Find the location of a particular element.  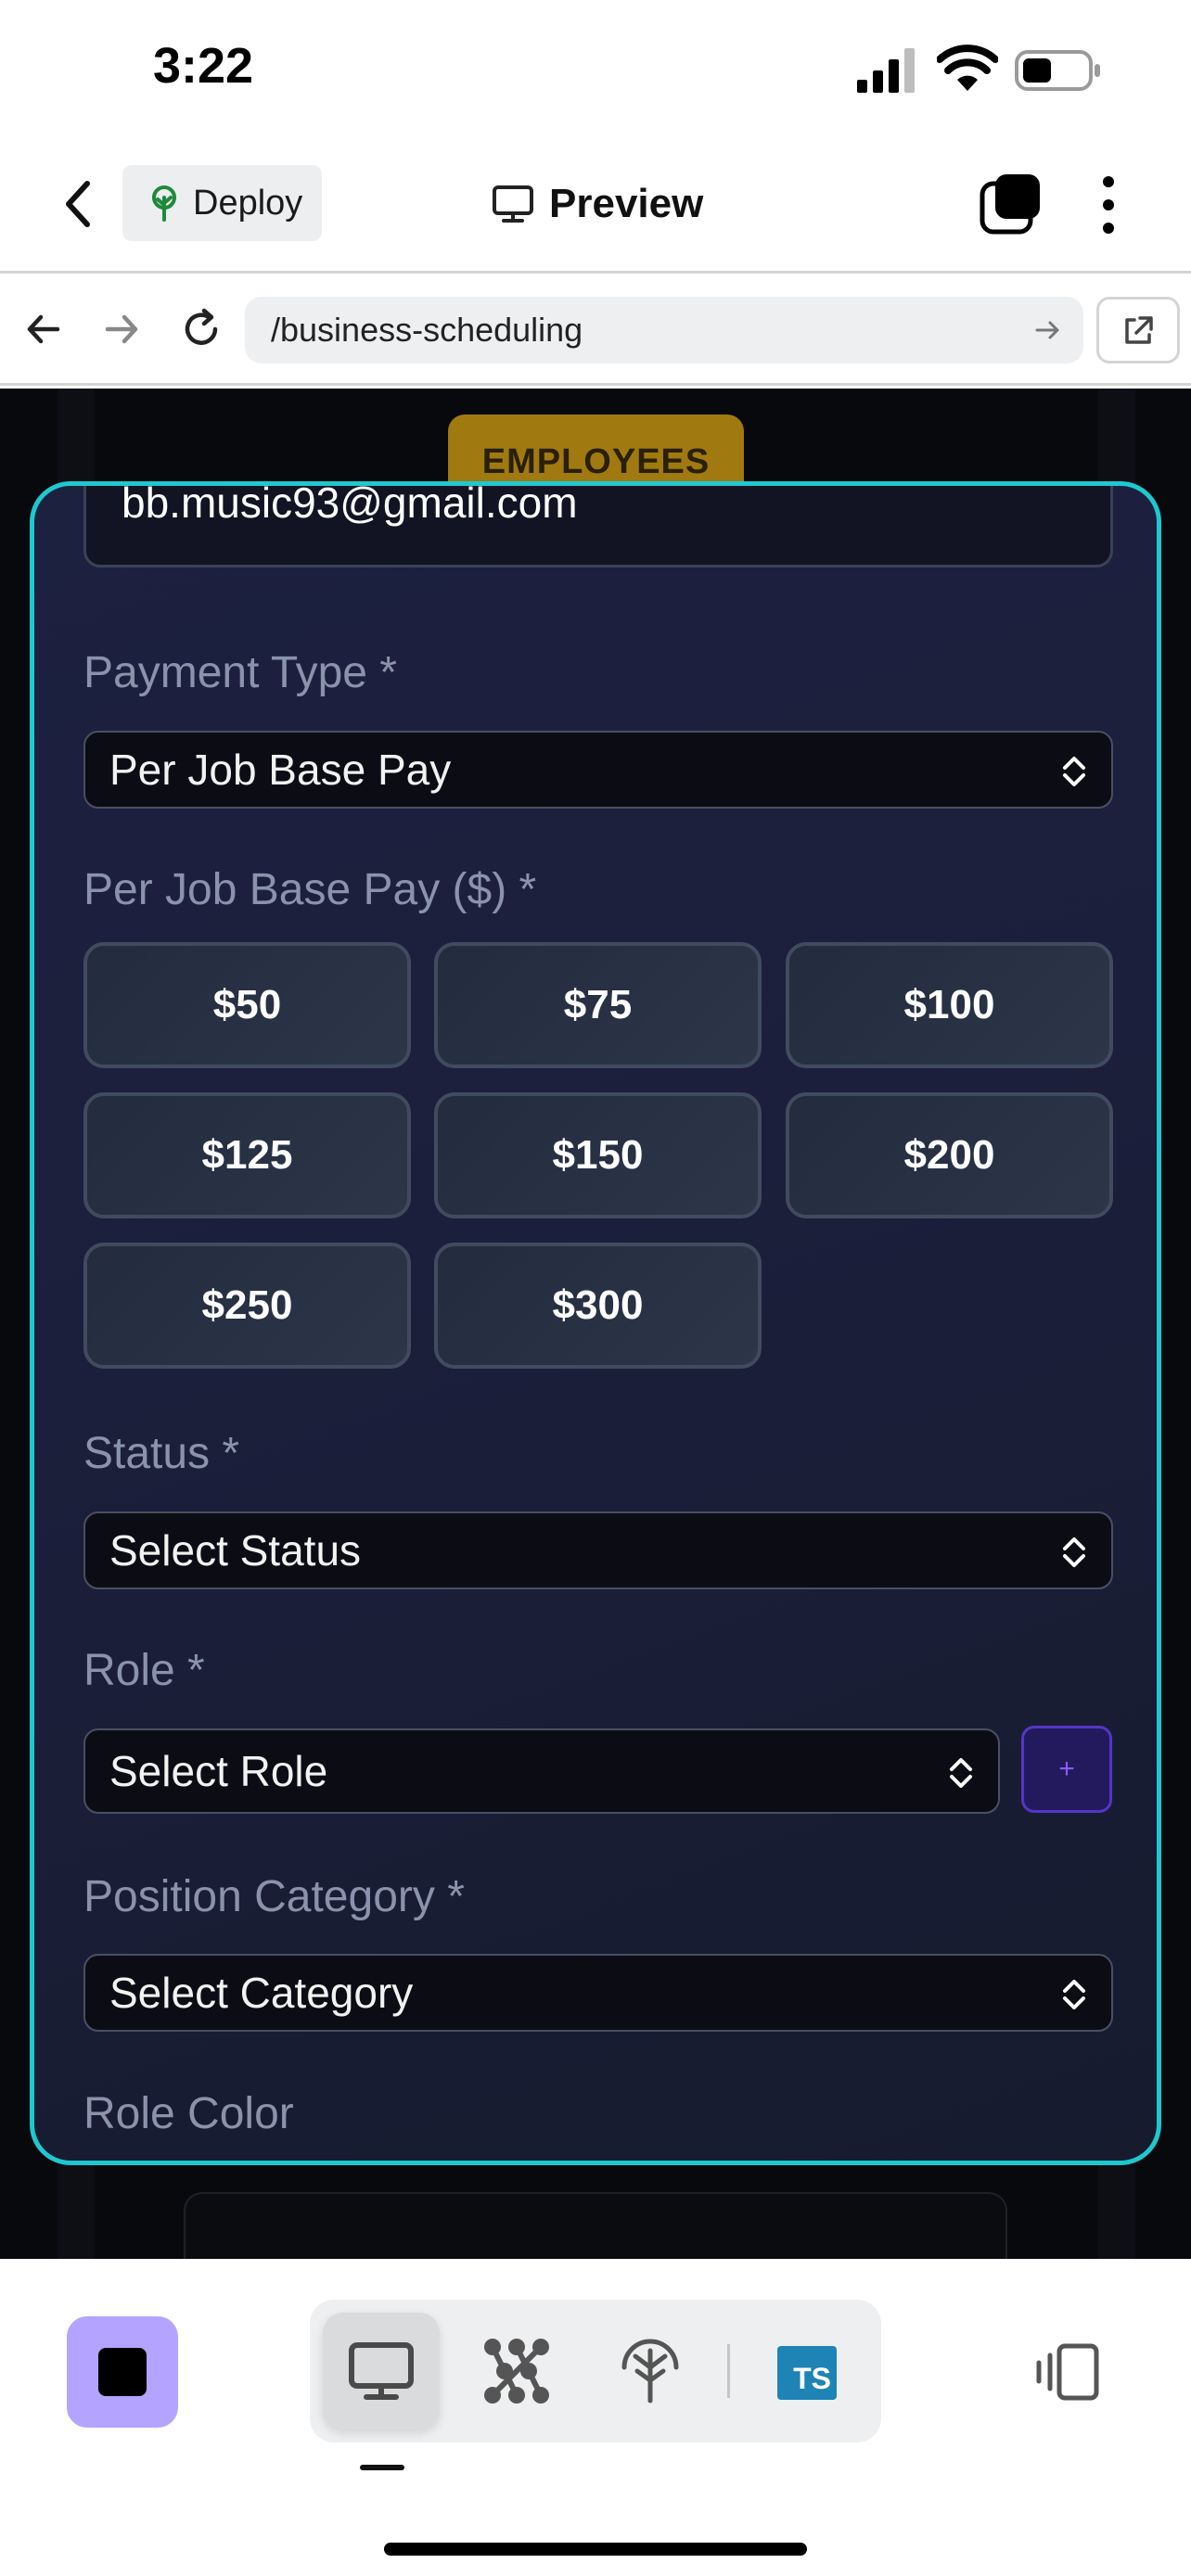

position-category-label: Position Category * is located at coordinates (274, 1896).